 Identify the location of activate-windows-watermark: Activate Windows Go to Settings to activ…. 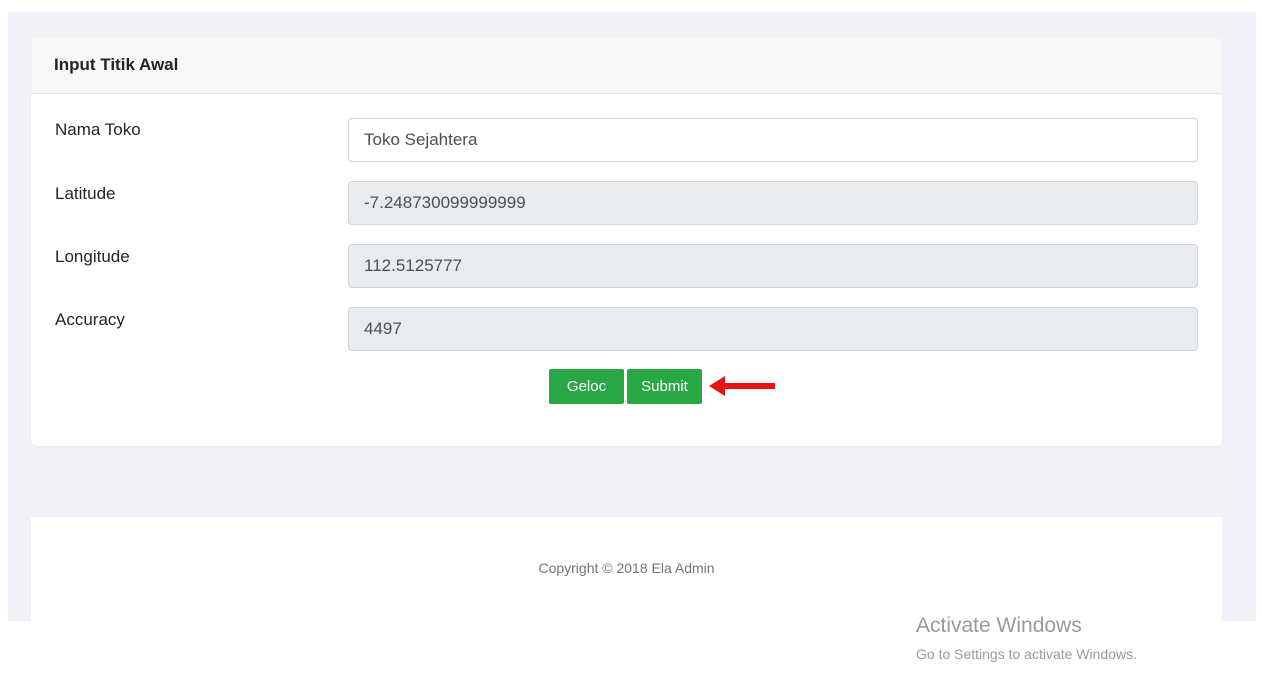
(1026, 638).